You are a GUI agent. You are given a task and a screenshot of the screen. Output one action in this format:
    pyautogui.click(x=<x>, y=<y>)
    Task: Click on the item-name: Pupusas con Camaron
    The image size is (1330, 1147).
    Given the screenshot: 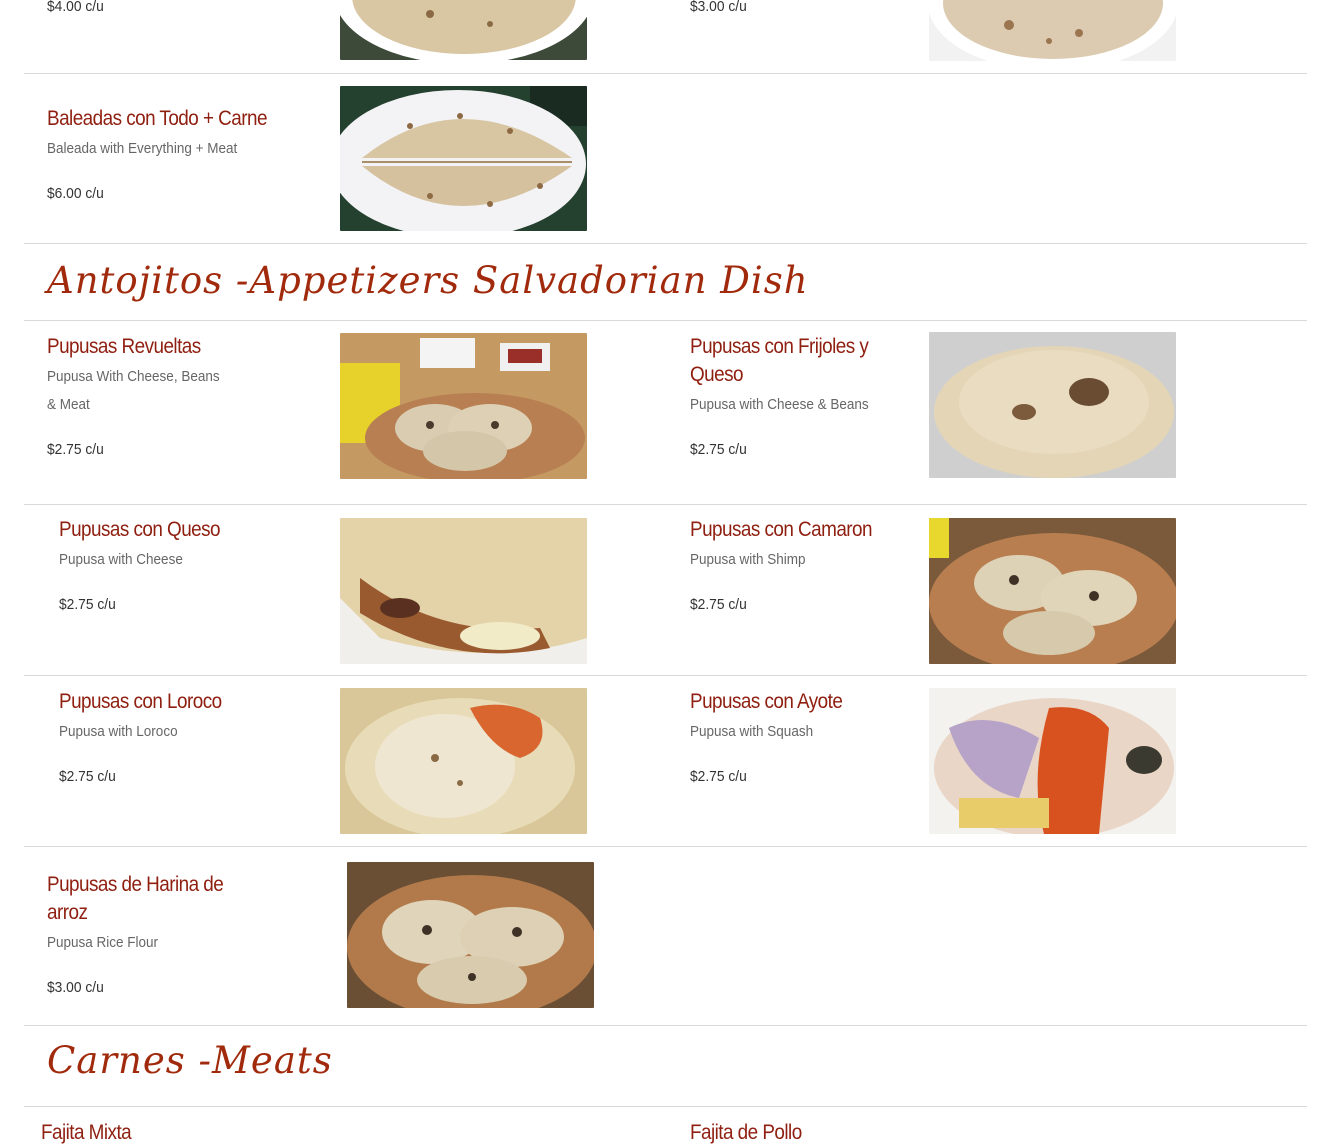 What is the action you would take?
    pyautogui.click(x=781, y=529)
    